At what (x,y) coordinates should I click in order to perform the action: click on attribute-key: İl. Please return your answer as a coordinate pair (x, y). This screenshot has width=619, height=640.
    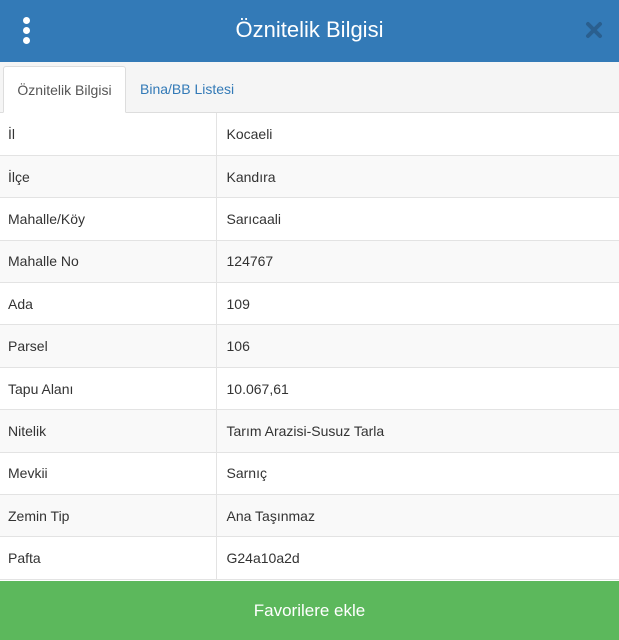
    Looking at the image, I should click on (108, 134).